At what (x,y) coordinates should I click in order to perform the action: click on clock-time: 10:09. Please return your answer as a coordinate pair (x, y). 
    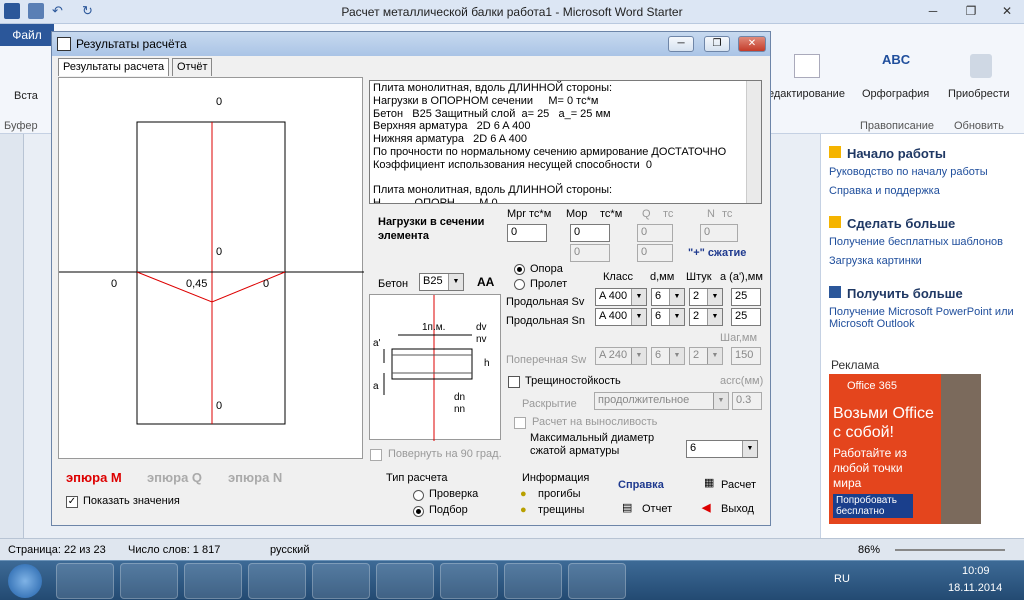
    Looking at the image, I should click on (976, 571).